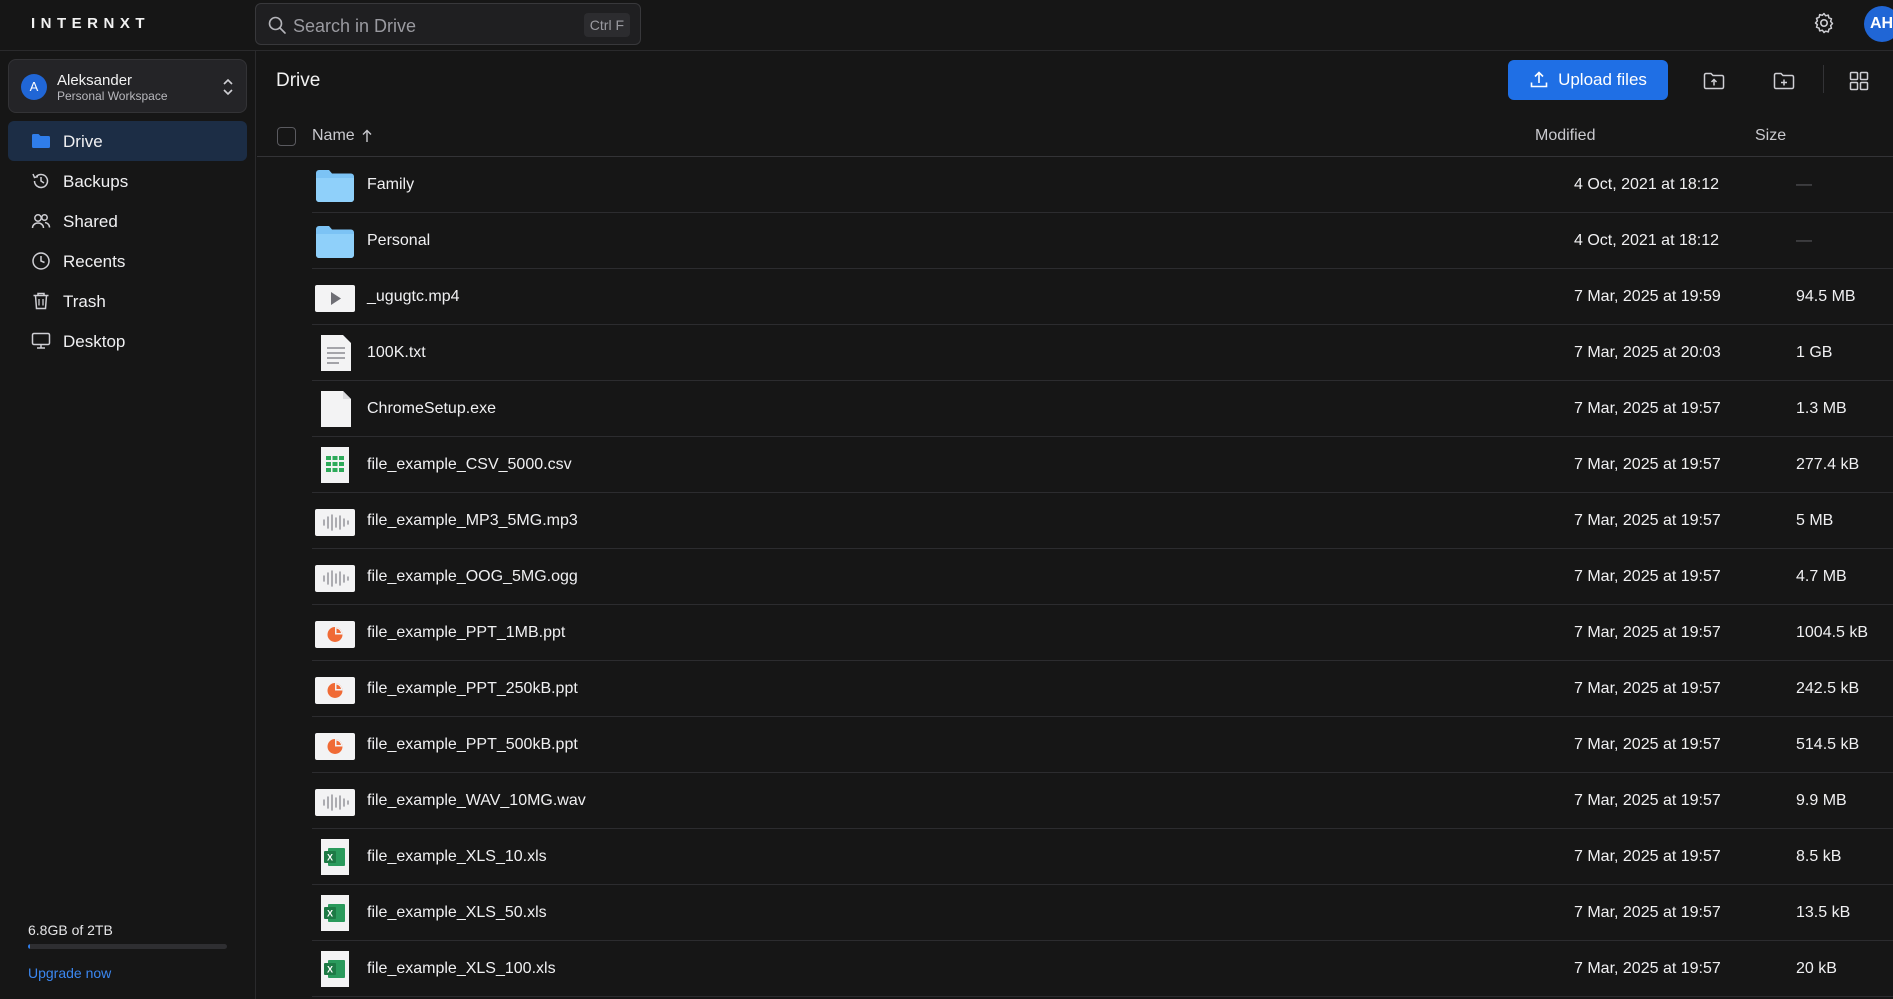 The width and height of the screenshot is (1893, 999). What do you see at coordinates (1075, 136) in the screenshot?
I see `file-list-header: Name Modified Size` at bounding box center [1075, 136].